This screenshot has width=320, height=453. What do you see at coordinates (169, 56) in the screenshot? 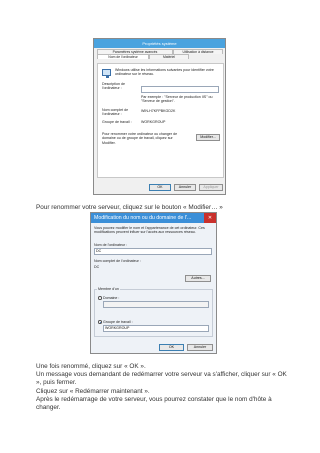
I see `tab-hardware: Matériel` at bounding box center [169, 56].